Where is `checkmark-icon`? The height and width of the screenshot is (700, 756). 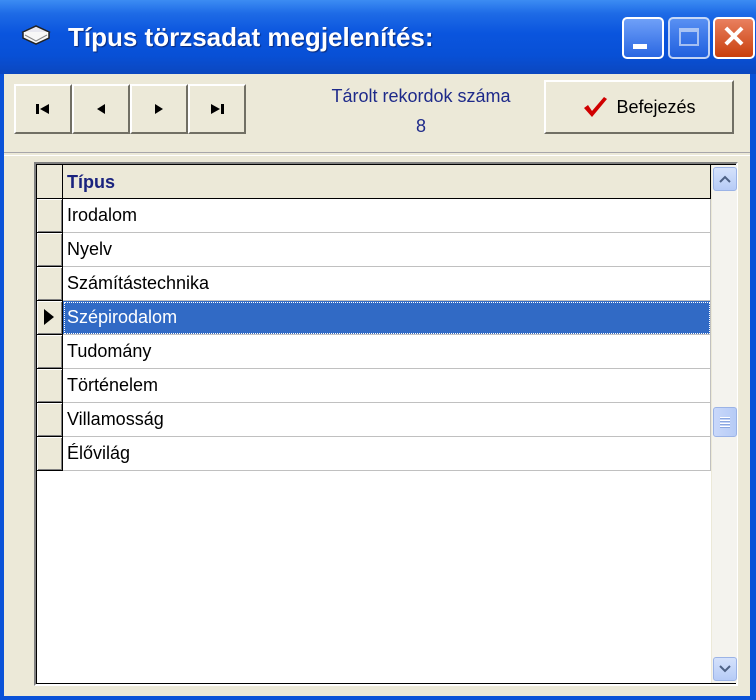 checkmark-icon is located at coordinates (596, 107).